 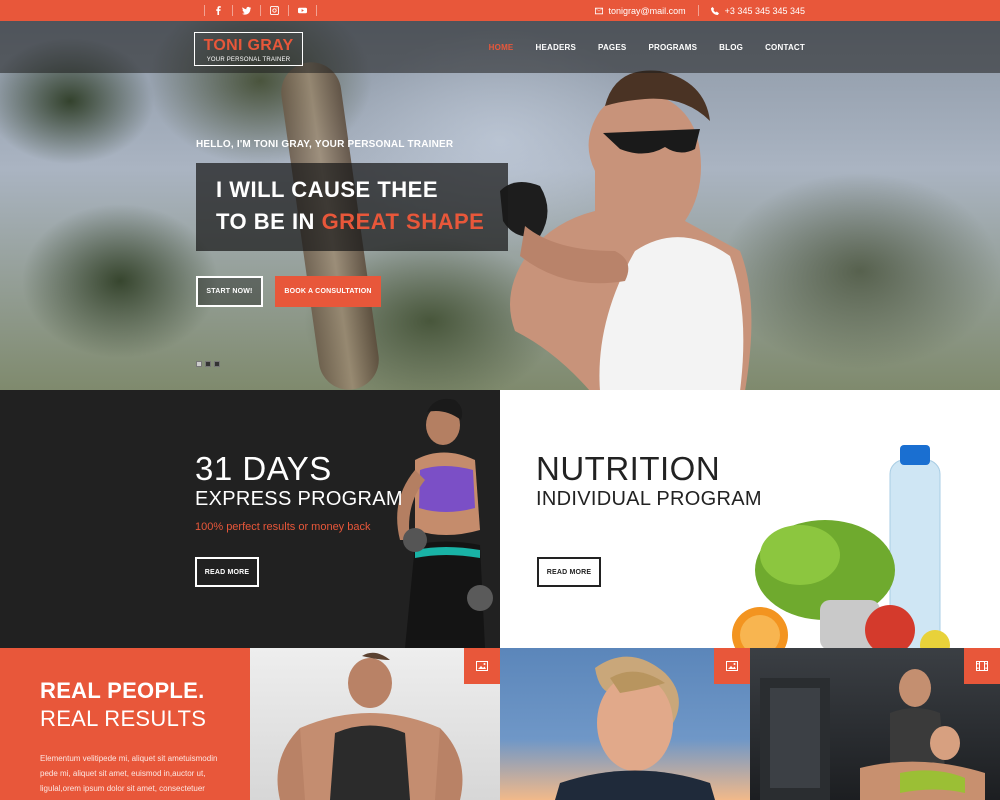 I want to click on nutrition-program-title: NUTRITION, so click(x=628, y=468).